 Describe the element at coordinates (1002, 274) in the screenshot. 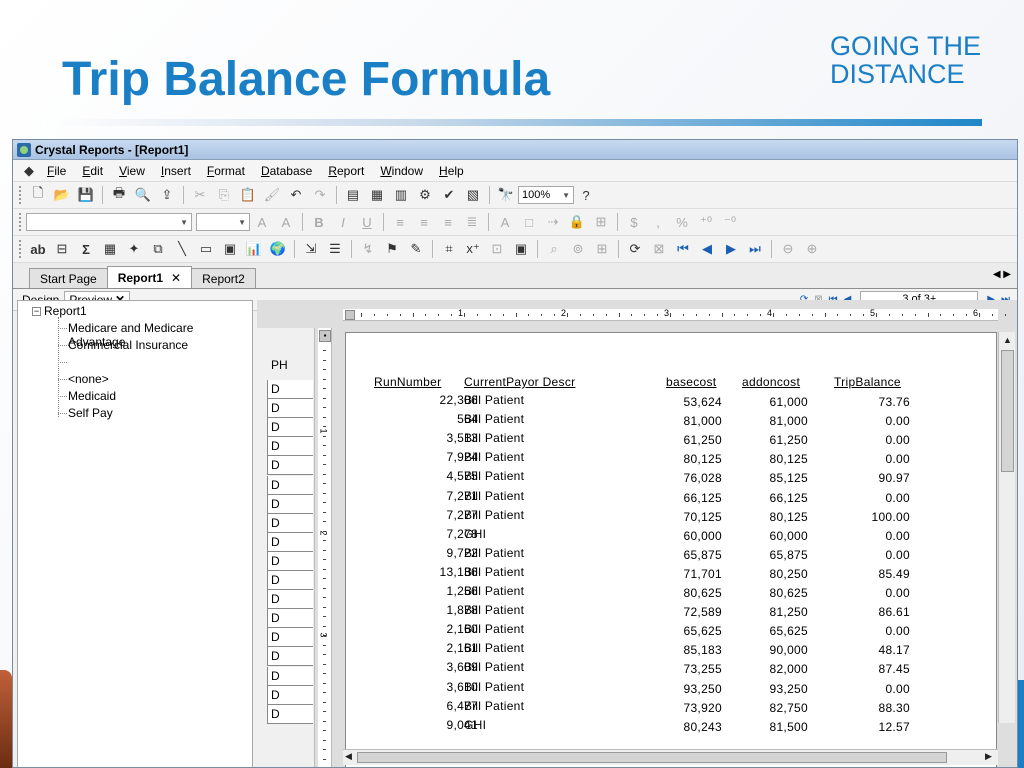

I see `tab-scroll-arrows: ◀ ▶` at that location.